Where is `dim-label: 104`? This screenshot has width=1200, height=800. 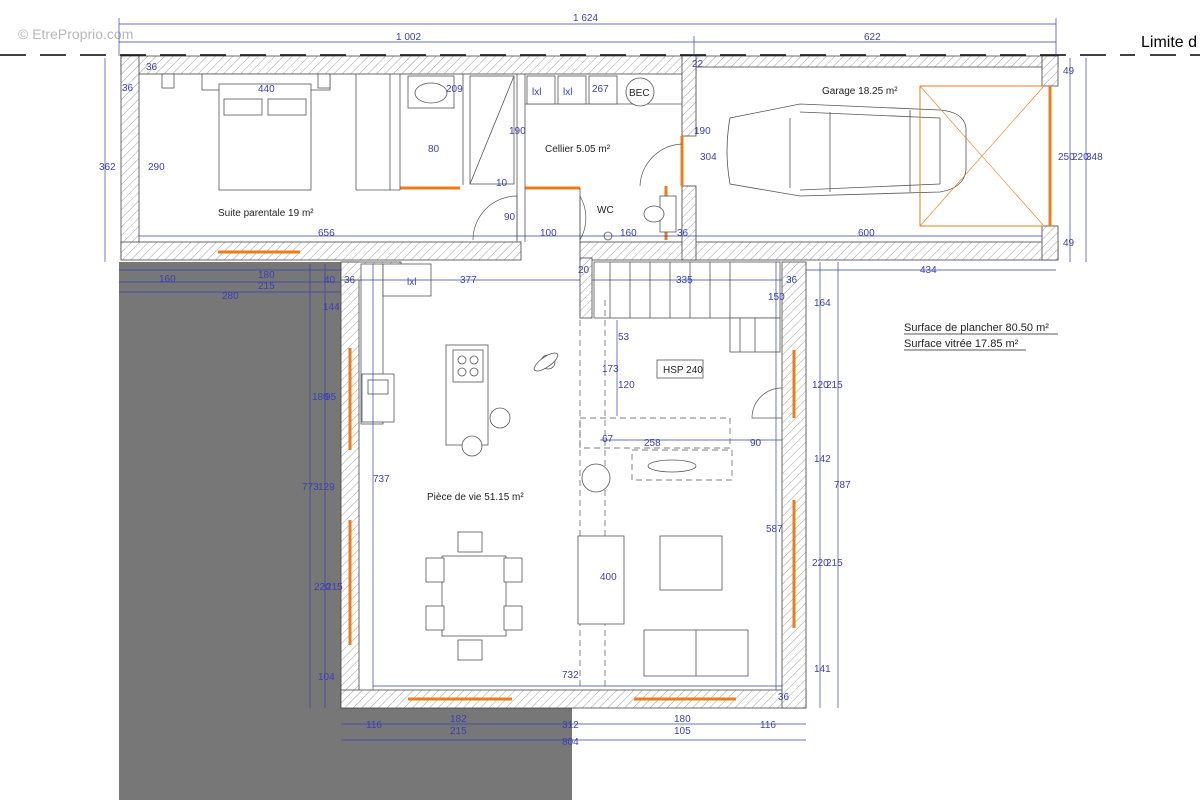
dim-label: 104 is located at coordinates (326, 677).